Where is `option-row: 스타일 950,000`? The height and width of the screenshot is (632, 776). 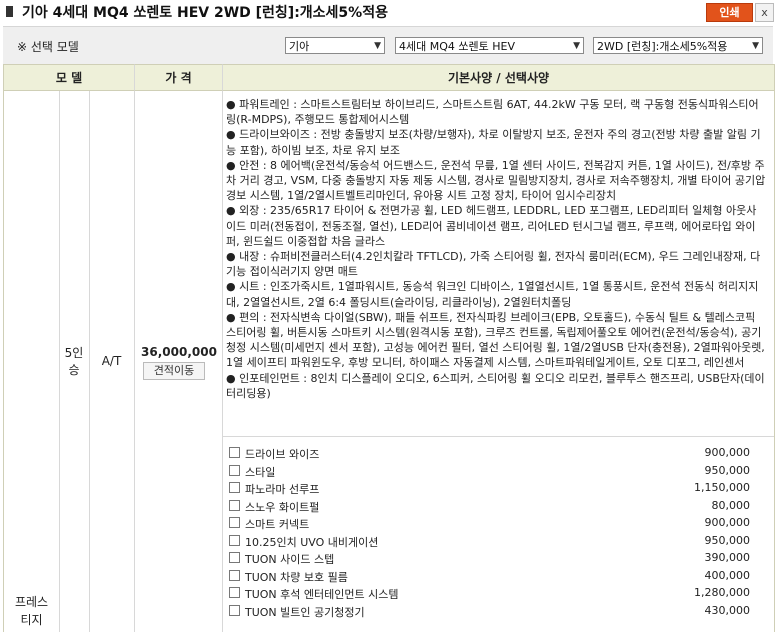 option-row: 스타일 950,000 is located at coordinates (495, 472).